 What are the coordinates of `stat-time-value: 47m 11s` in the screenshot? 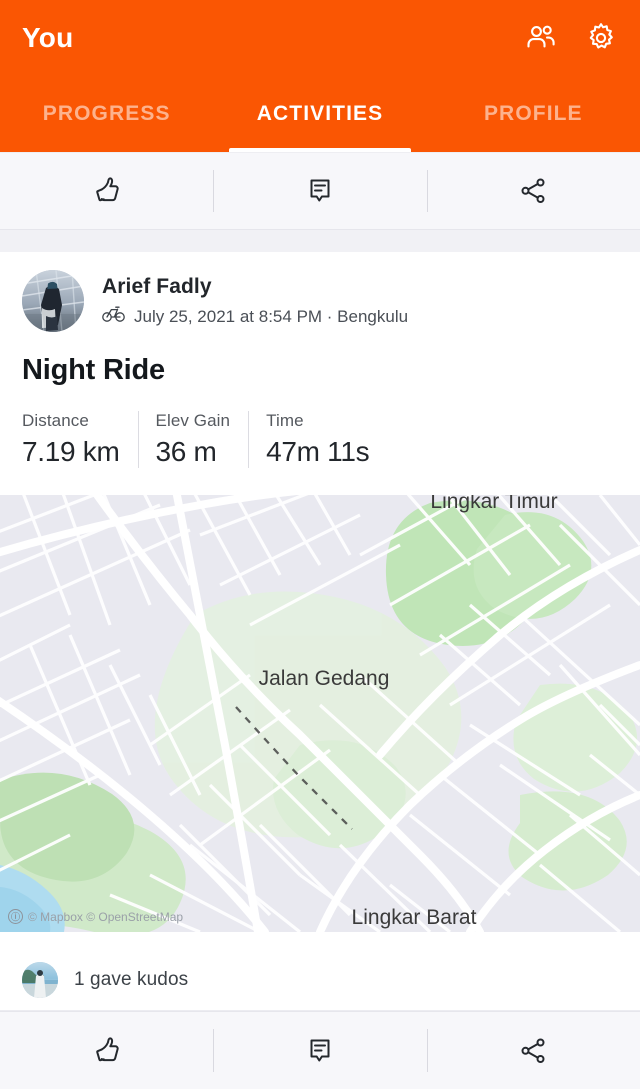 It's located at (318, 451).